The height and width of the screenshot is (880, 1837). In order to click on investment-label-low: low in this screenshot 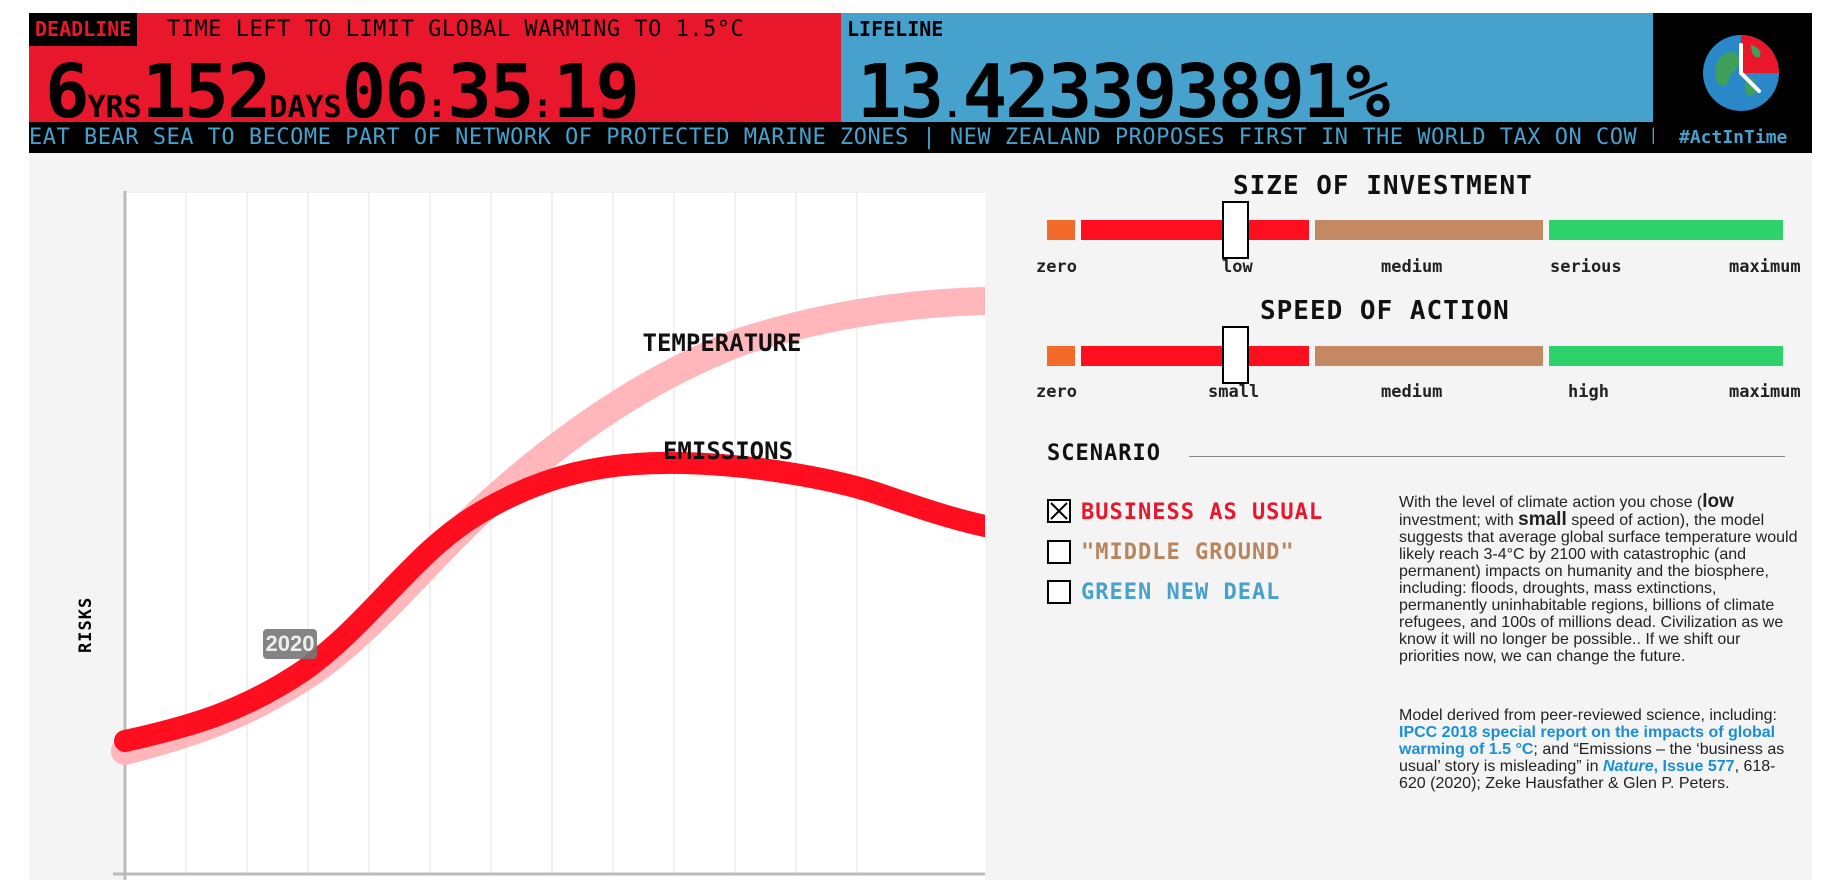, I will do `click(1237, 267)`.